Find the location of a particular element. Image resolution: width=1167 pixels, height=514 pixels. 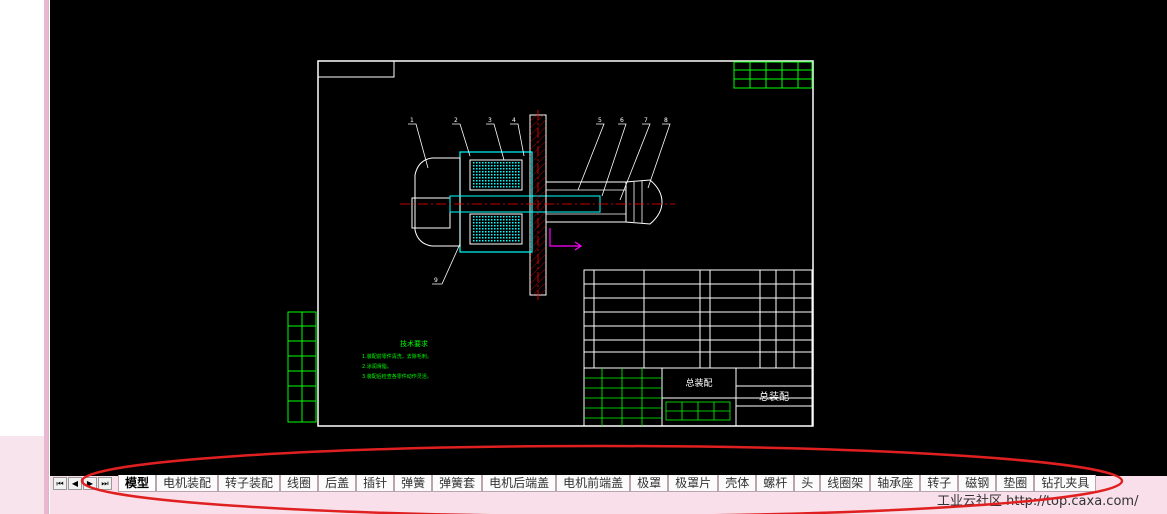

parts-list-table is located at coordinates (698, 319).